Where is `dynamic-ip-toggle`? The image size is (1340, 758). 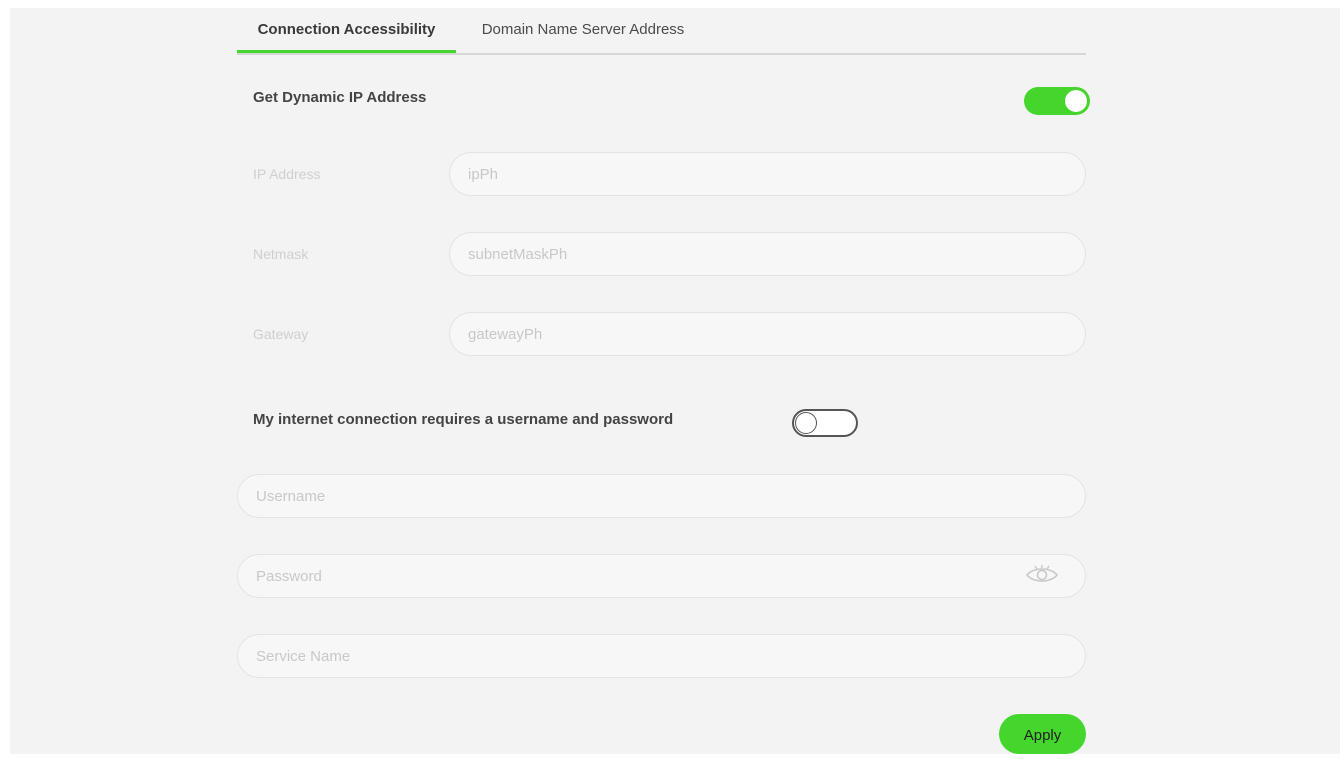
dynamic-ip-toggle is located at coordinates (1057, 101).